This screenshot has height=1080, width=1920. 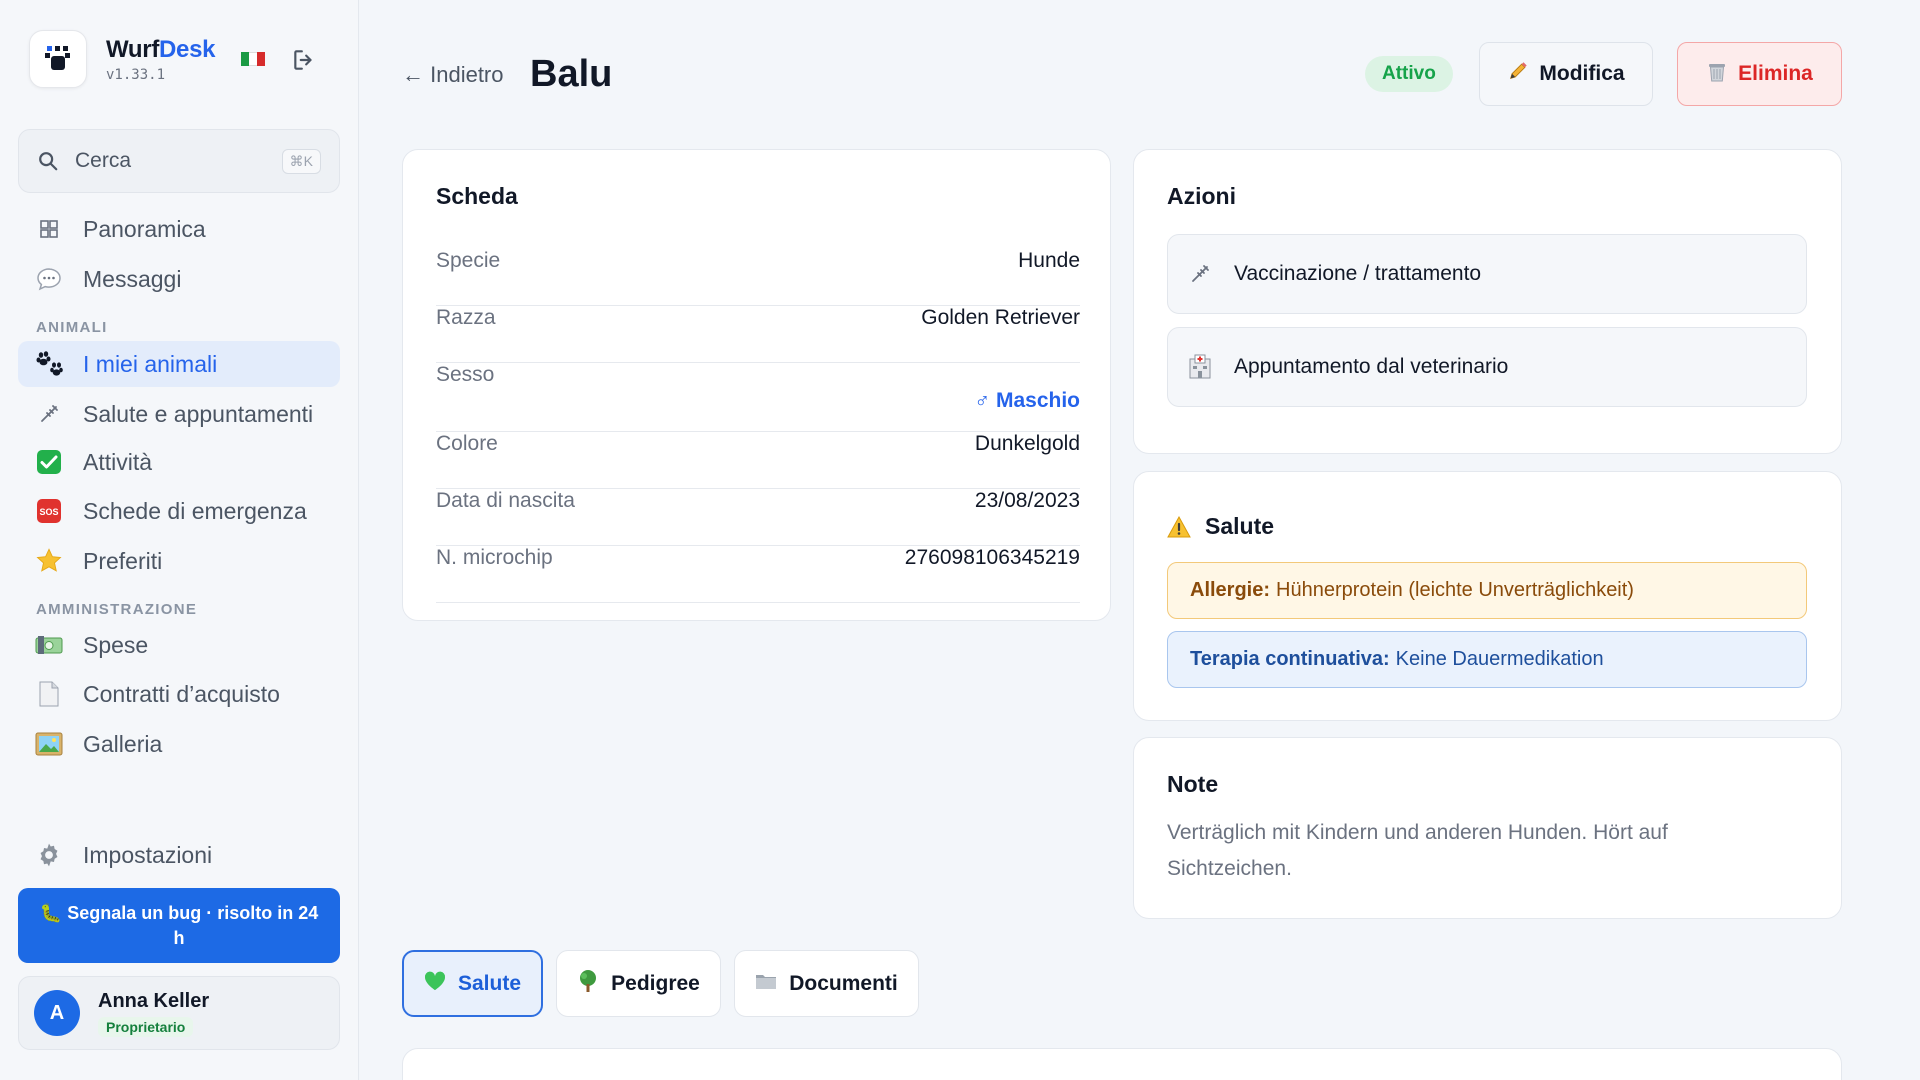 What do you see at coordinates (1220, 526) in the screenshot?
I see `health-card-title: Salute` at bounding box center [1220, 526].